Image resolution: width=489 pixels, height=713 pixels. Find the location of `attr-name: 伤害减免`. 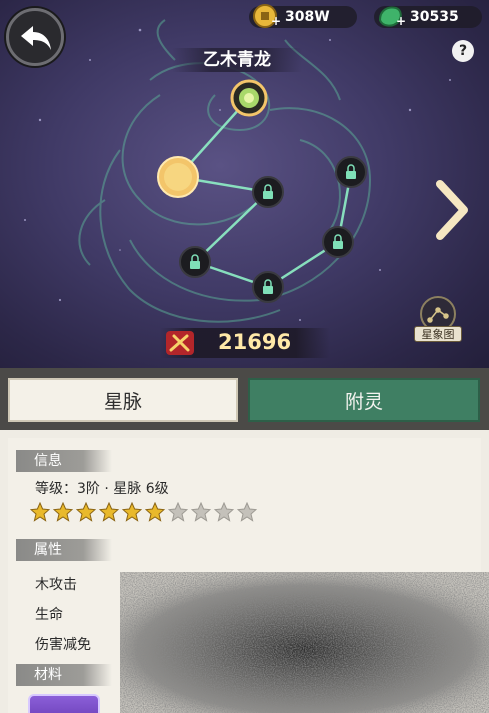

attr-name: 伤害减免 is located at coordinates (63, 645).